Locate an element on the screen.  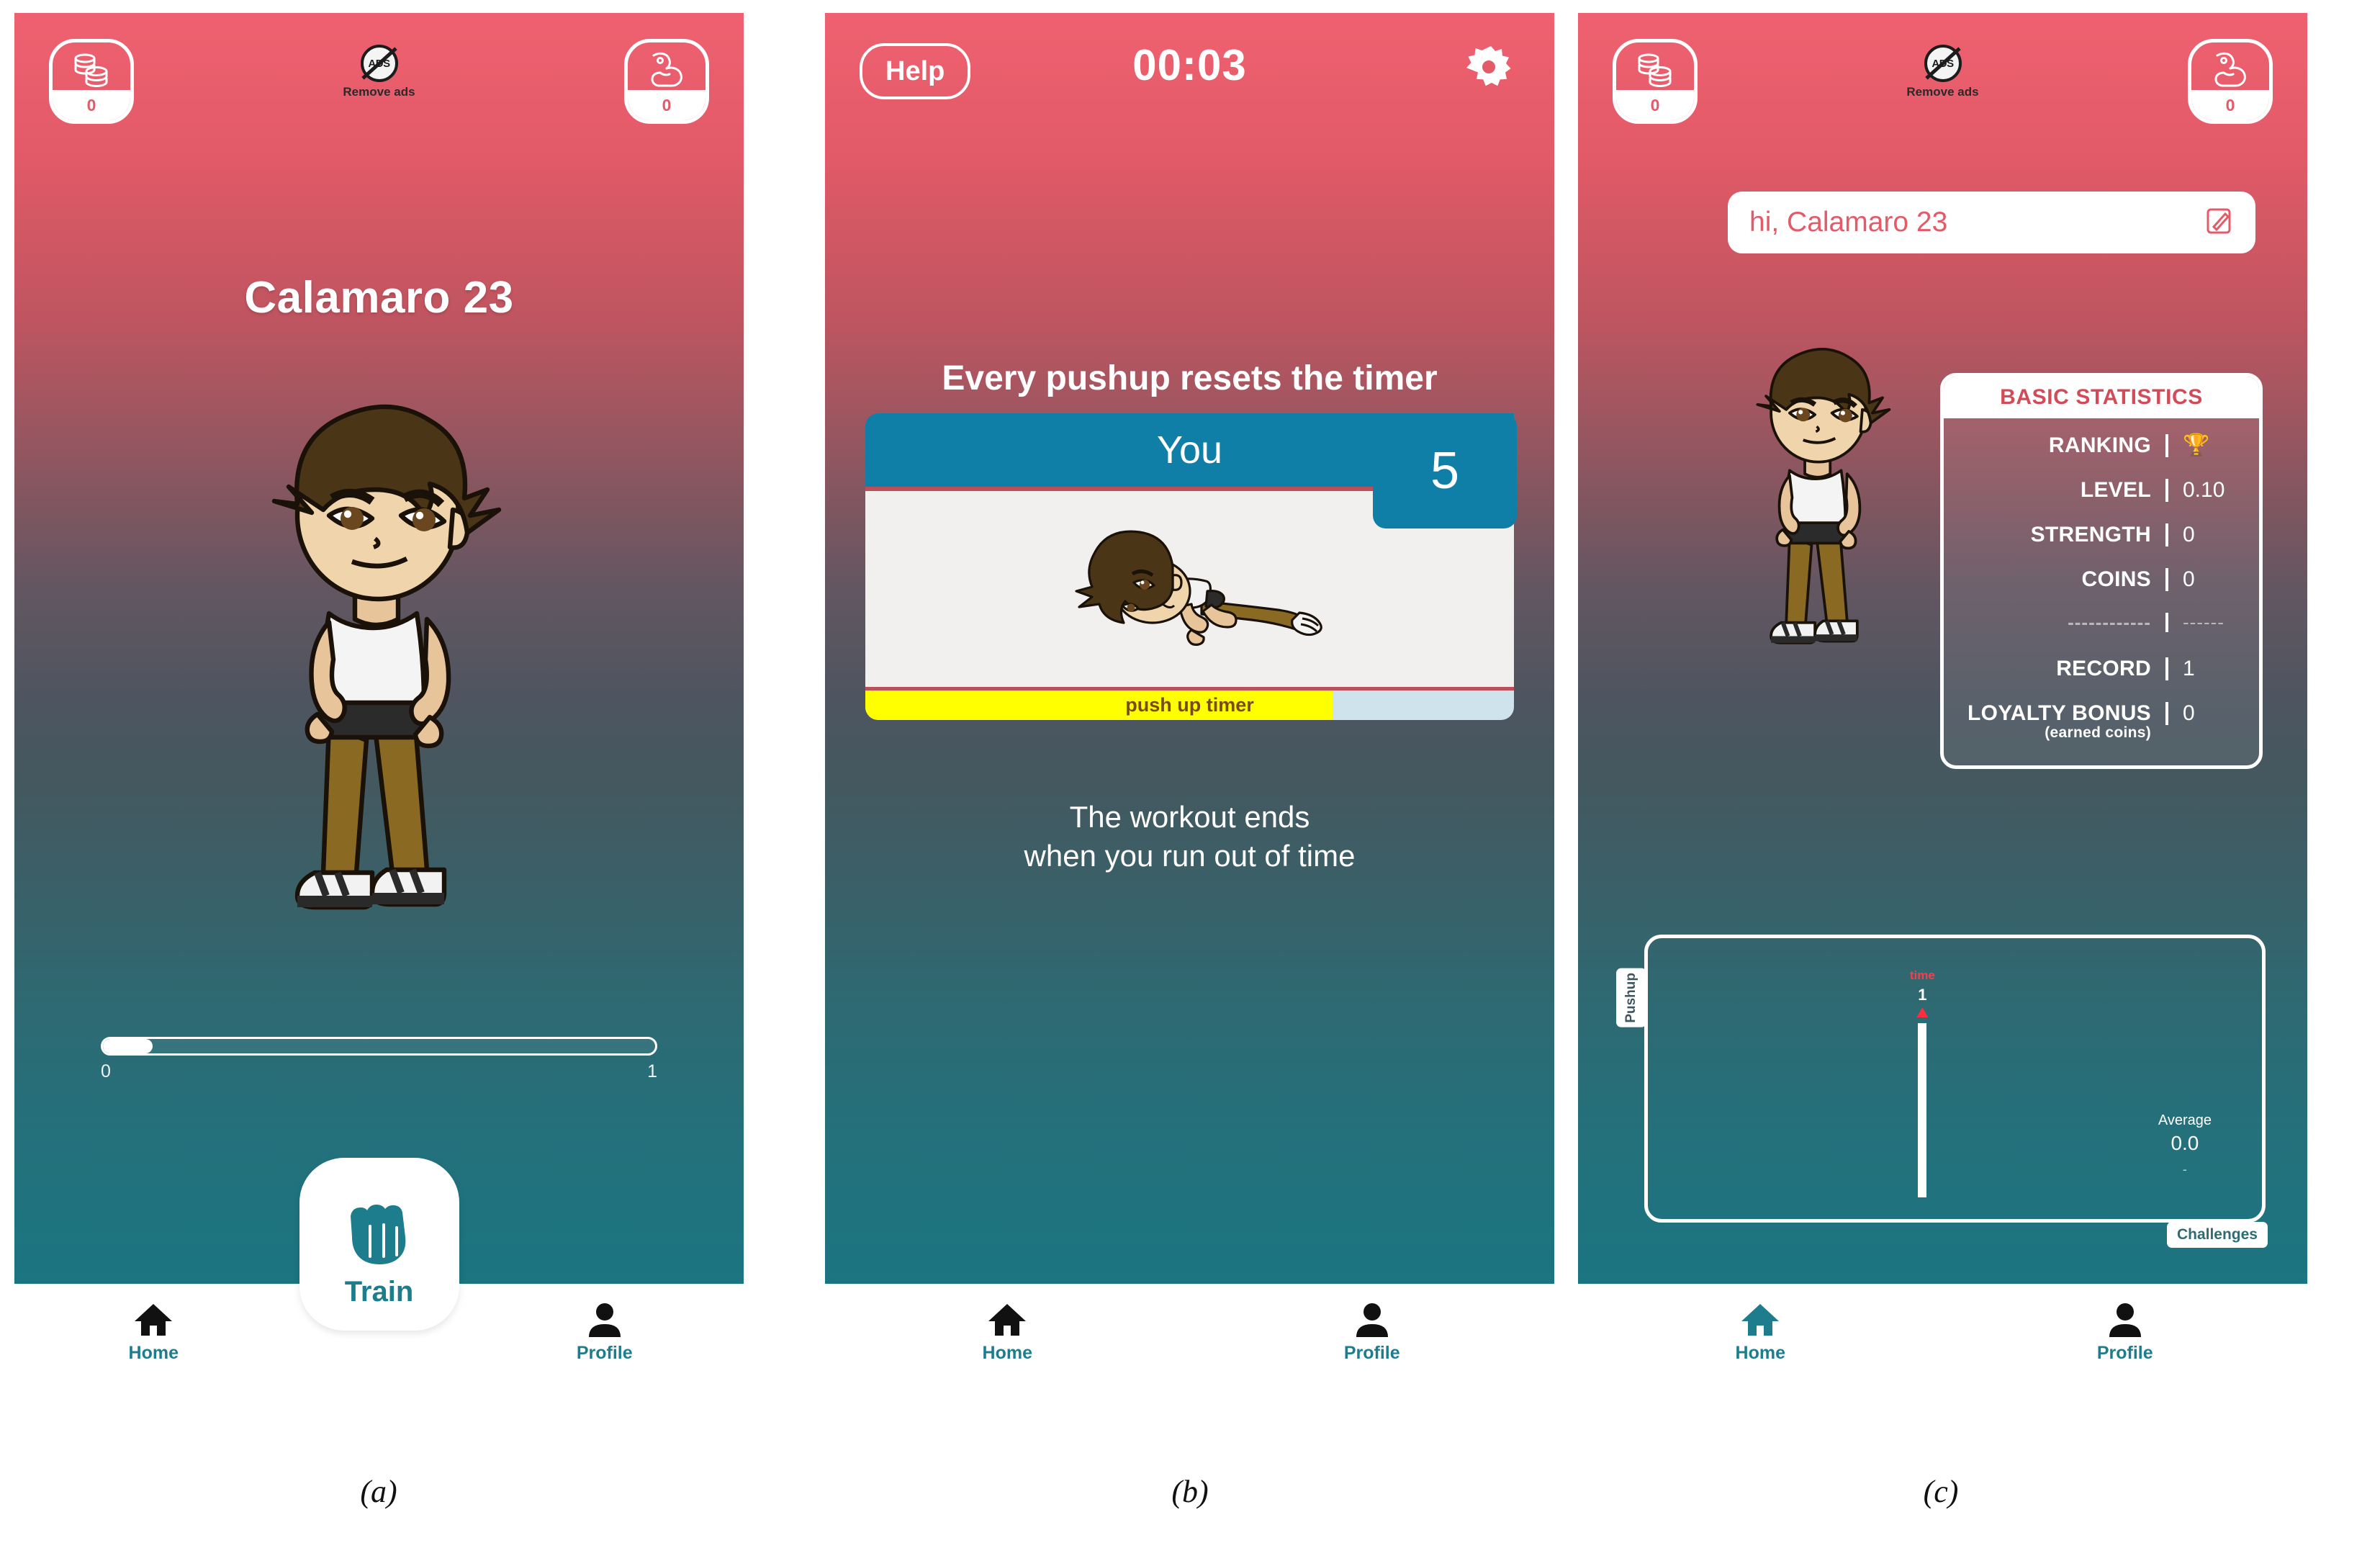
counter-value: 5 is located at coordinates (1445, 470).